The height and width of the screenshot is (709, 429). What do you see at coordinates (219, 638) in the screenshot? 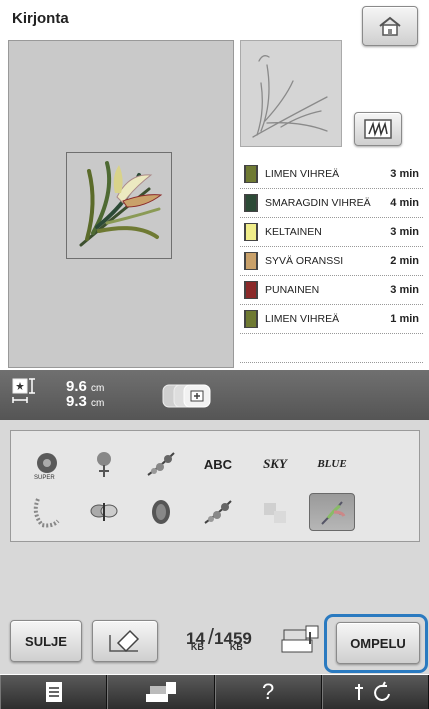
I see `memory-usage: 14KB/1459KB` at bounding box center [219, 638].